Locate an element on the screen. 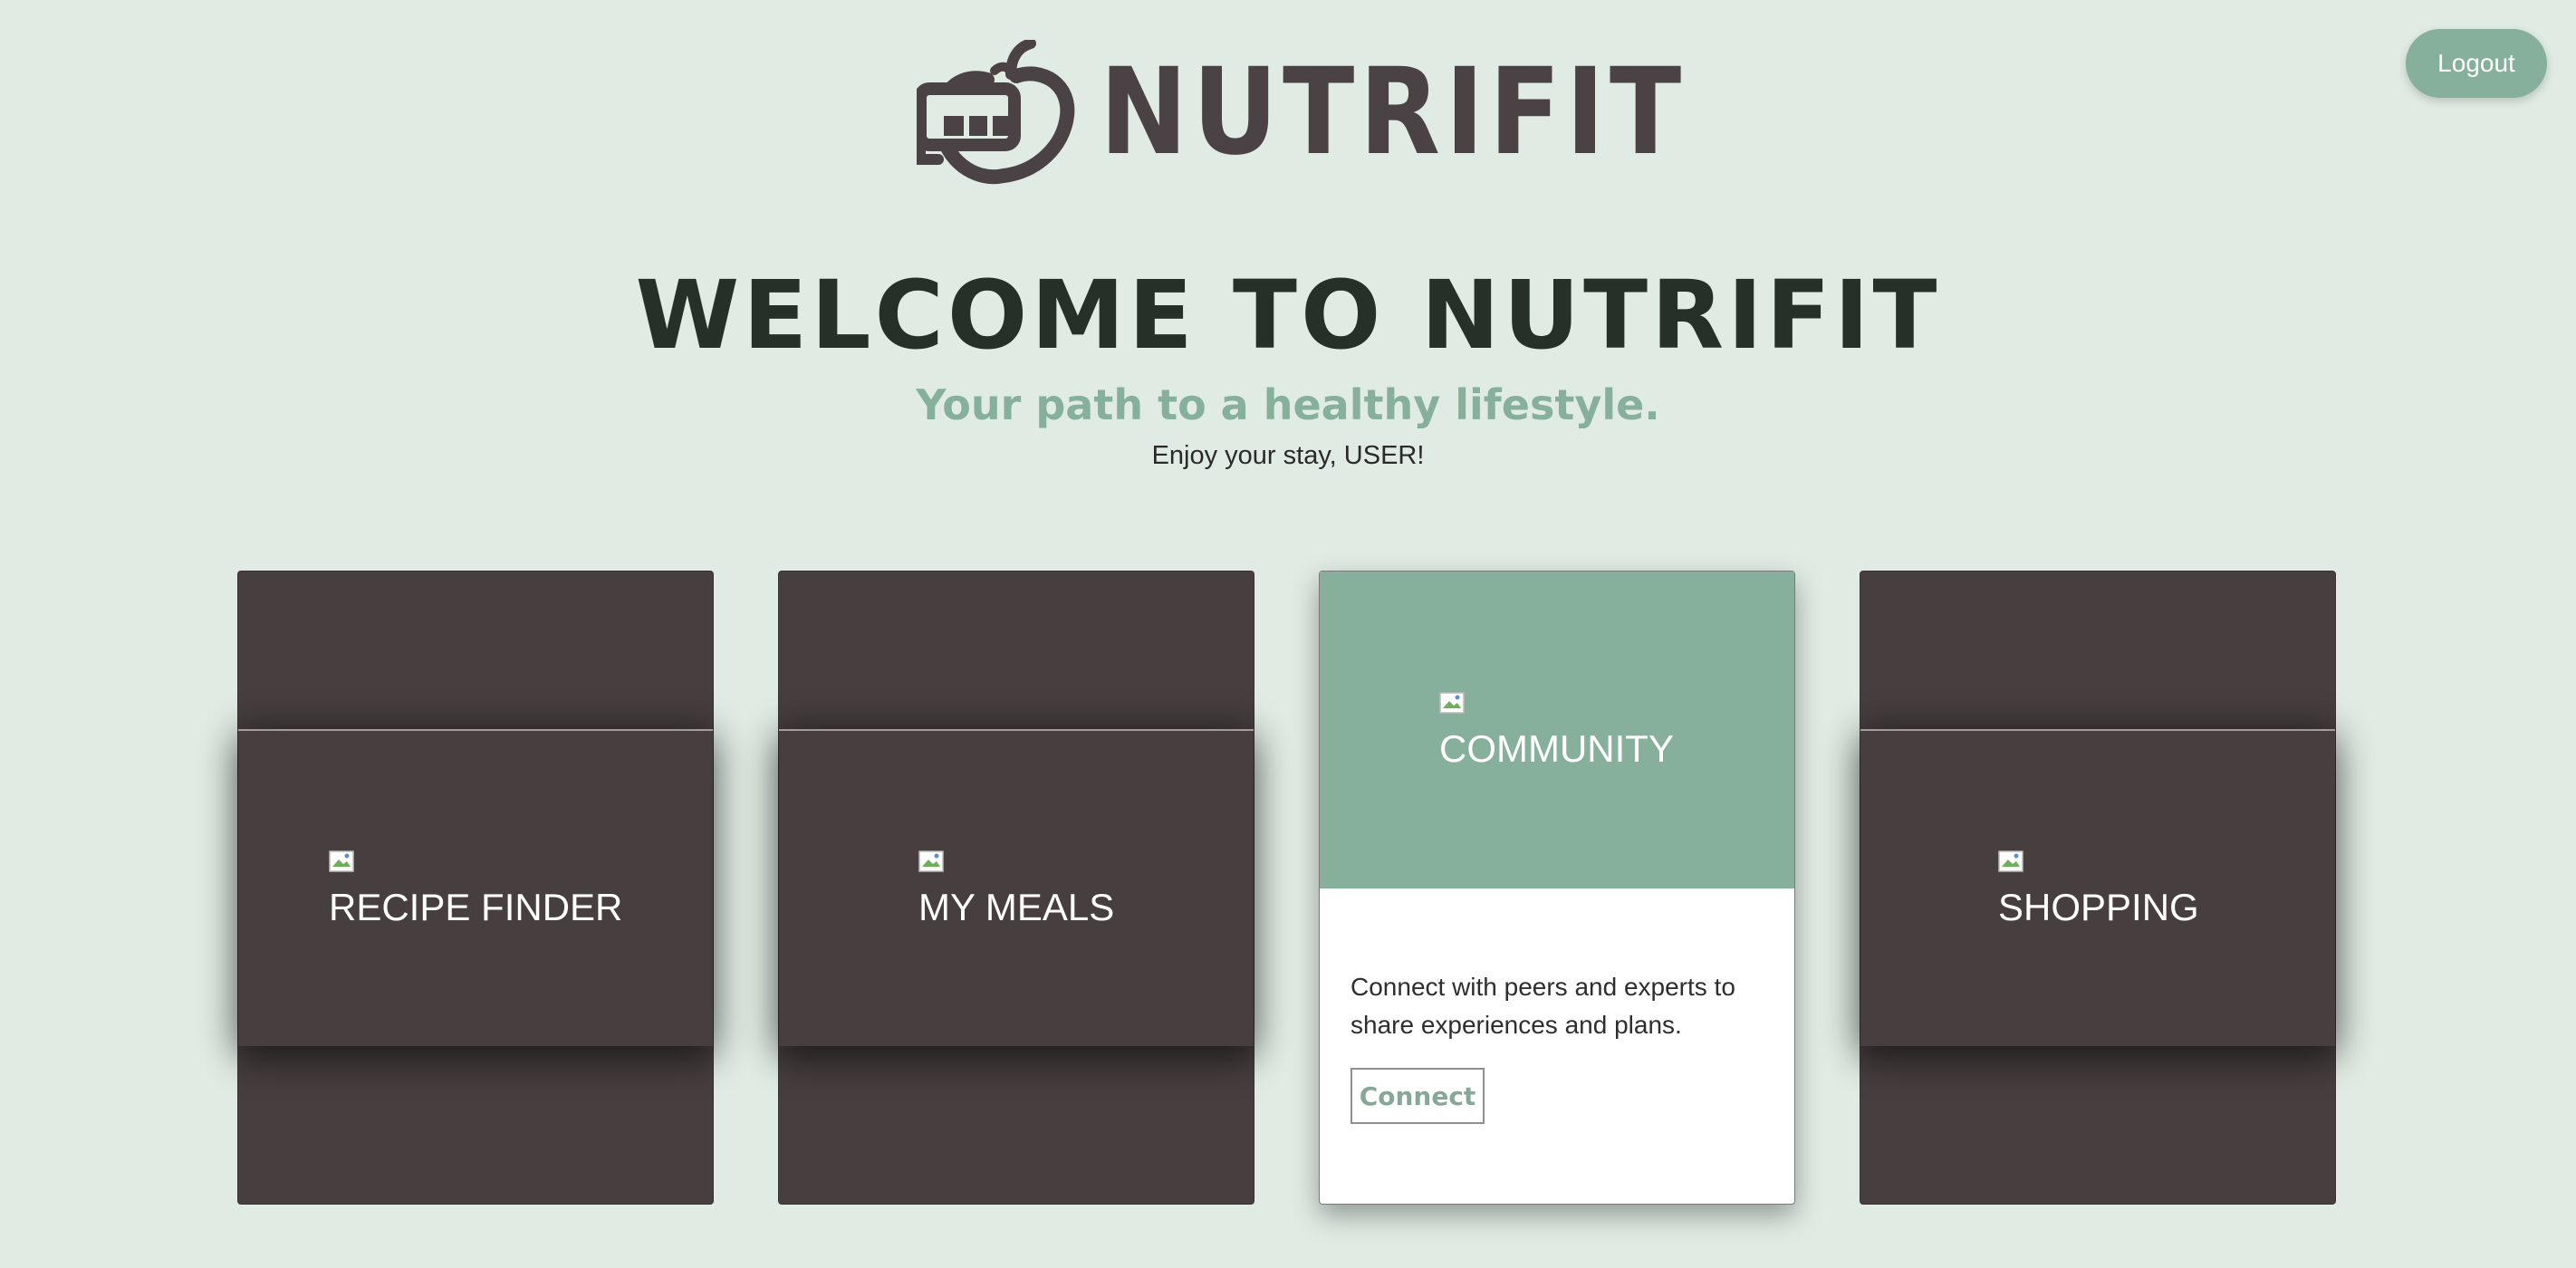 The height and width of the screenshot is (1268, 2576). tagline: Your path to a healthy lifestyle. is located at coordinates (1288, 404).